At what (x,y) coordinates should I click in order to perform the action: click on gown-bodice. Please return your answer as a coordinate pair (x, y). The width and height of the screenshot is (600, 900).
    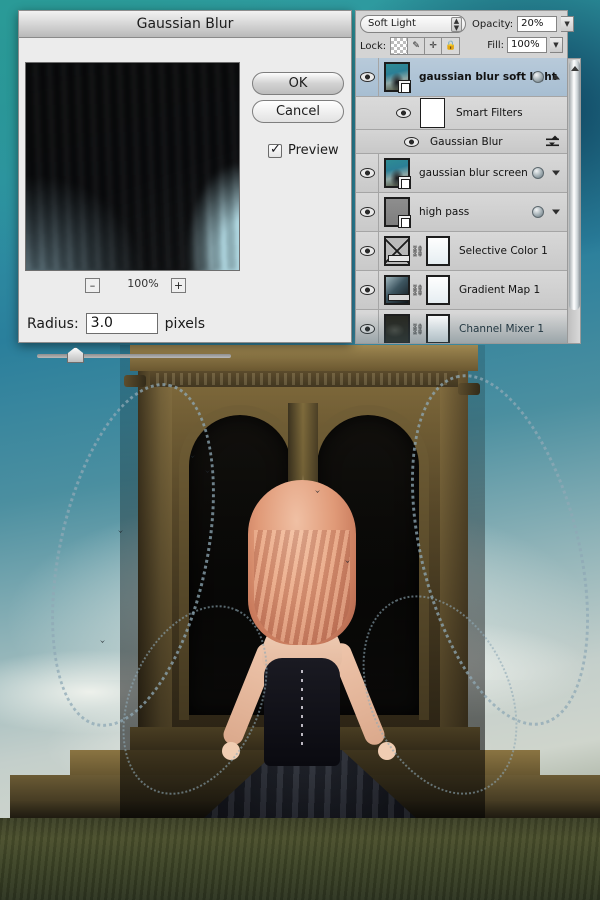
    Looking at the image, I should click on (302, 712).